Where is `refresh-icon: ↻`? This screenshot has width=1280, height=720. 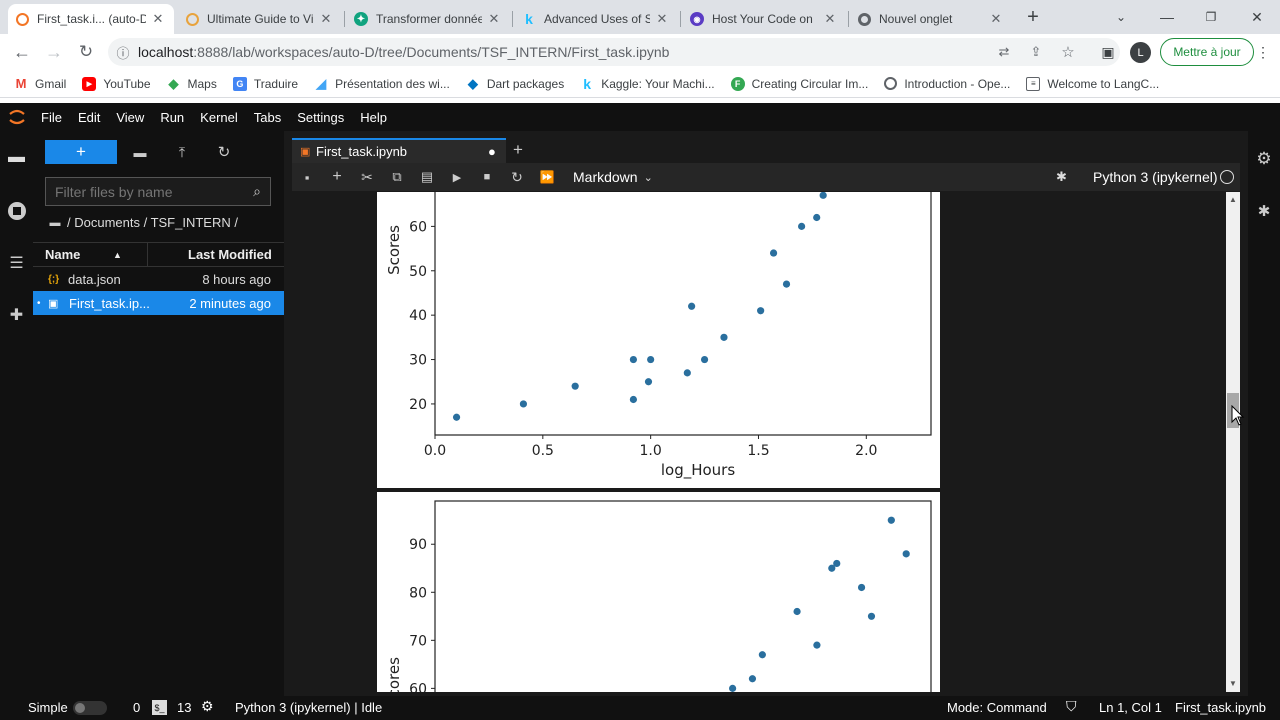 refresh-icon: ↻ is located at coordinates (224, 152).